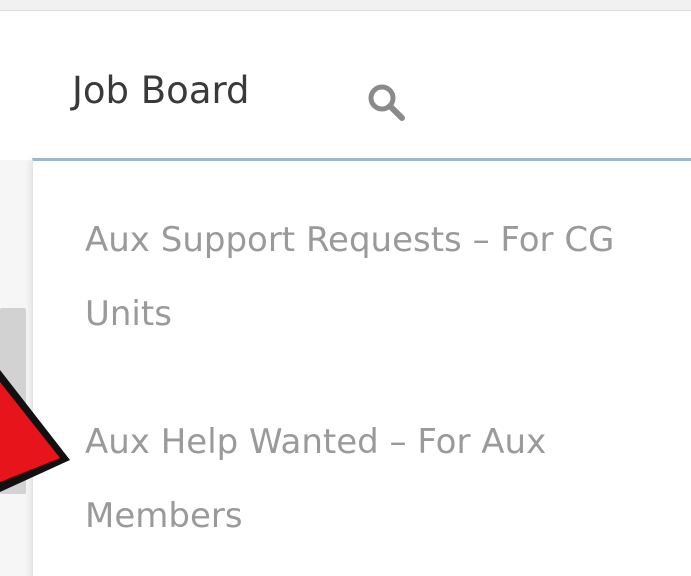  I want to click on search-button, so click(387, 102).